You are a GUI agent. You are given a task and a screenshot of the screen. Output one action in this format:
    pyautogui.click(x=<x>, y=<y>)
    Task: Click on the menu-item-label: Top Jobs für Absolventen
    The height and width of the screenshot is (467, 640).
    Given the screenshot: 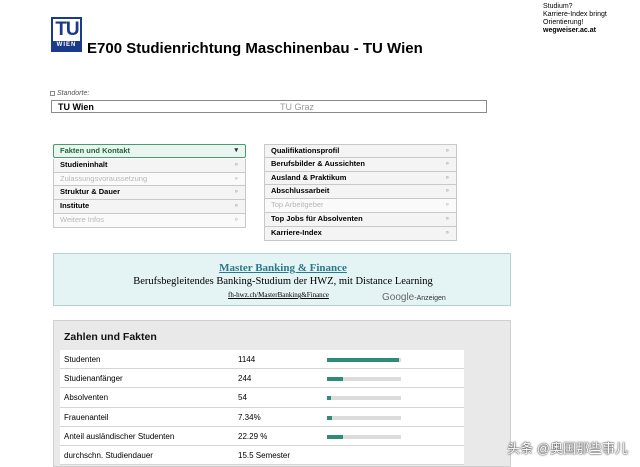 What is the action you would take?
    pyautogui.click(x=317, y=218)
    